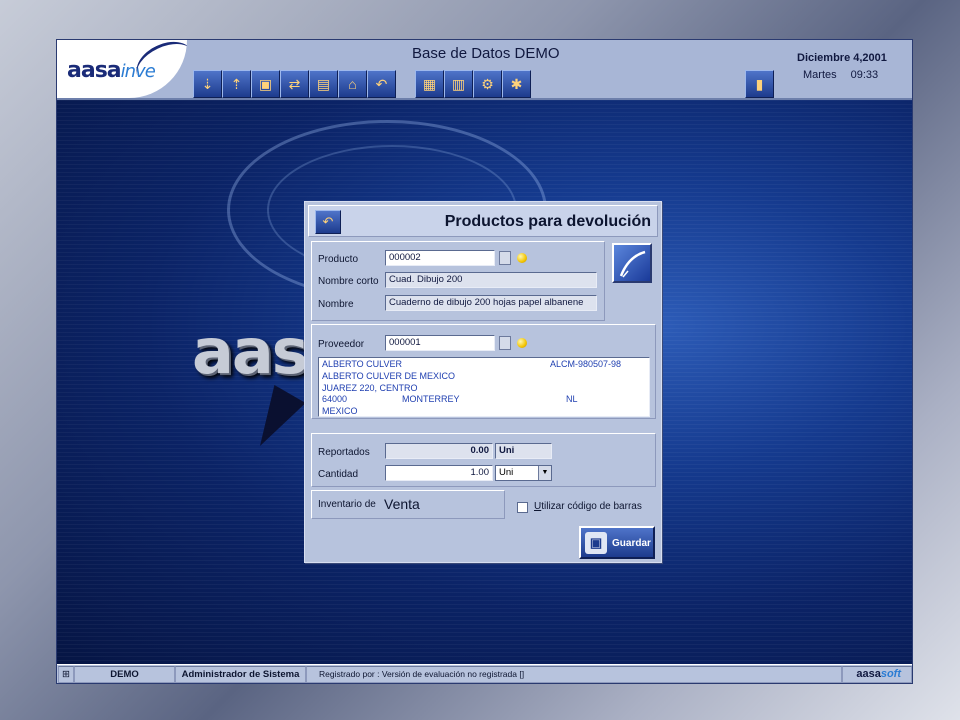  Describe the element at coordinates (483, 460) in the screenshot. I see `quantity-panel: Reportados 0.00 Uni Cantidad 1.00 Uni ▼` at that location.